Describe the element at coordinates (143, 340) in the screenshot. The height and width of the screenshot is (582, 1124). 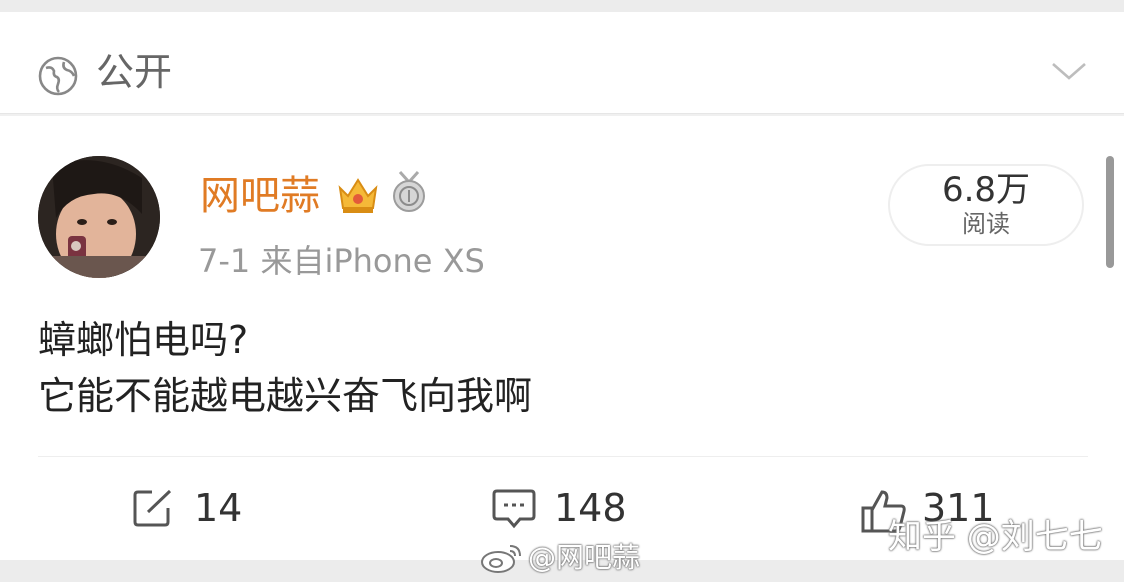
I see `post-line: 蟑螂怕电吗?` at that location.